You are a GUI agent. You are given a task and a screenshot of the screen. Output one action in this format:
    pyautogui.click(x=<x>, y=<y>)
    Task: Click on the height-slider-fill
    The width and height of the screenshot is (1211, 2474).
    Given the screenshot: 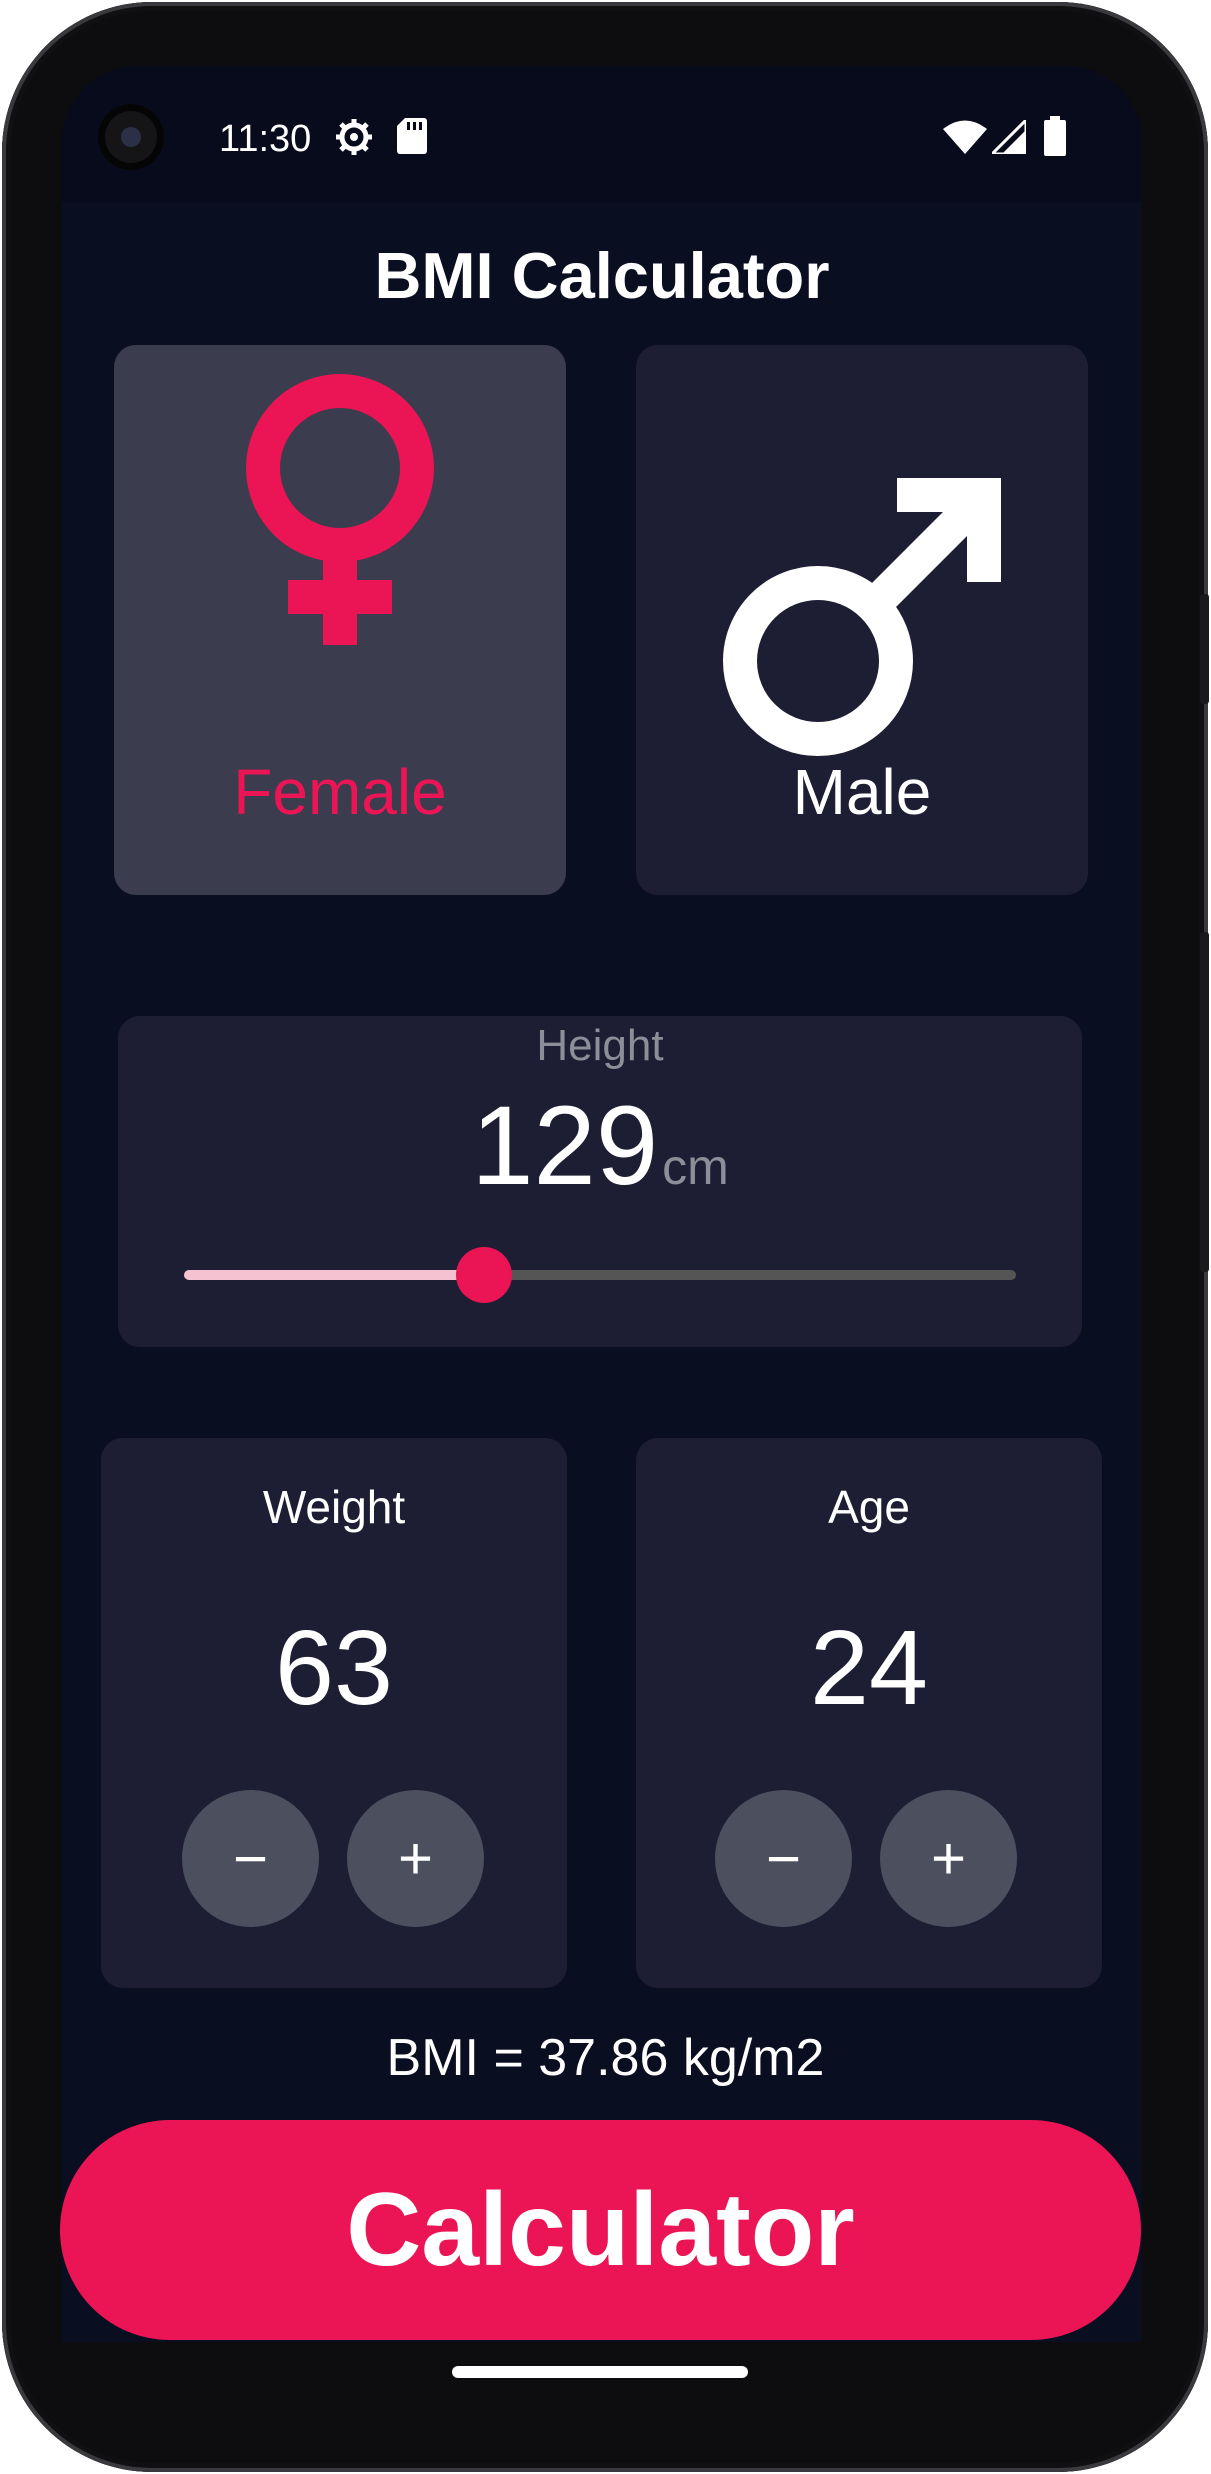 What is the action you would take?
    pyautogui.click(x=334, y=1275)
    